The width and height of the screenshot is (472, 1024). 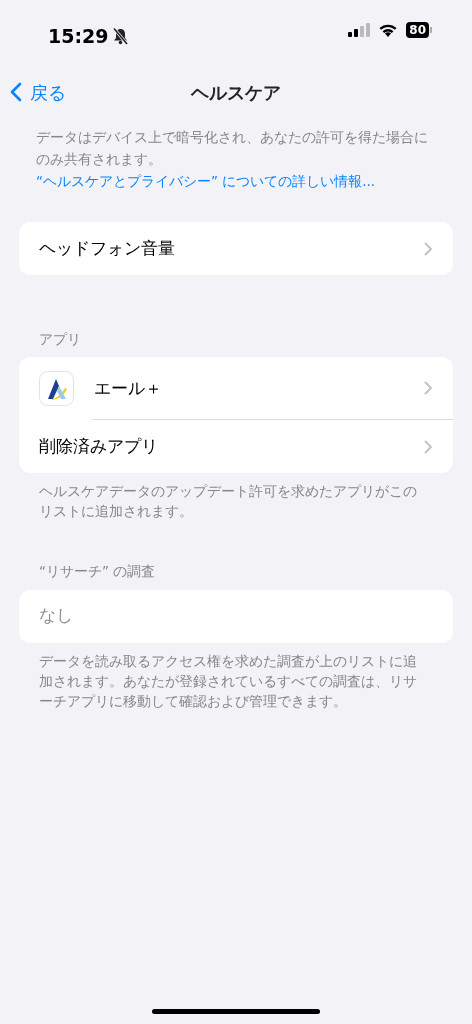 What do you see at coordinates (419, 30) in the screenshot?
I see `battery-indicator: 80` at bounding box center [419, 30].